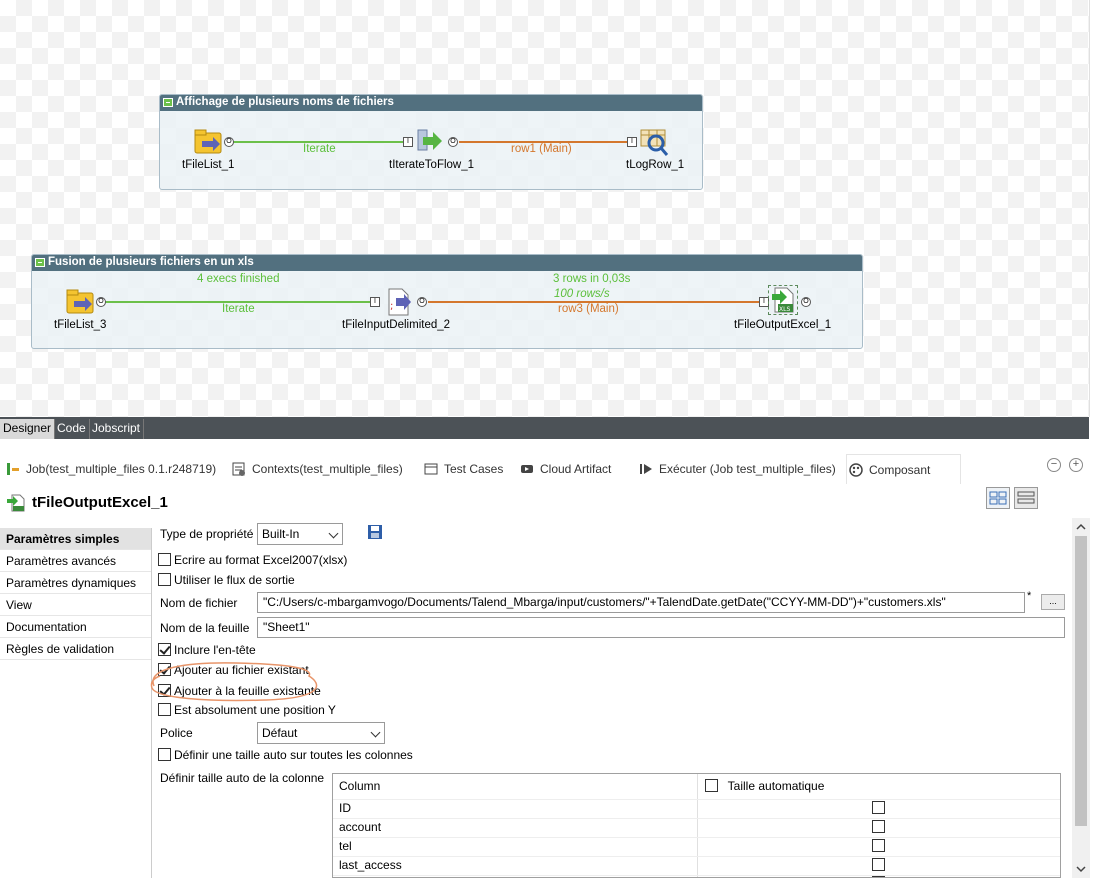  What do you see at coordinates (564, 469) in the screenshot?
I see `tab-cloud-artifact: Cloud Artifact` at bounding box center [564, 469].